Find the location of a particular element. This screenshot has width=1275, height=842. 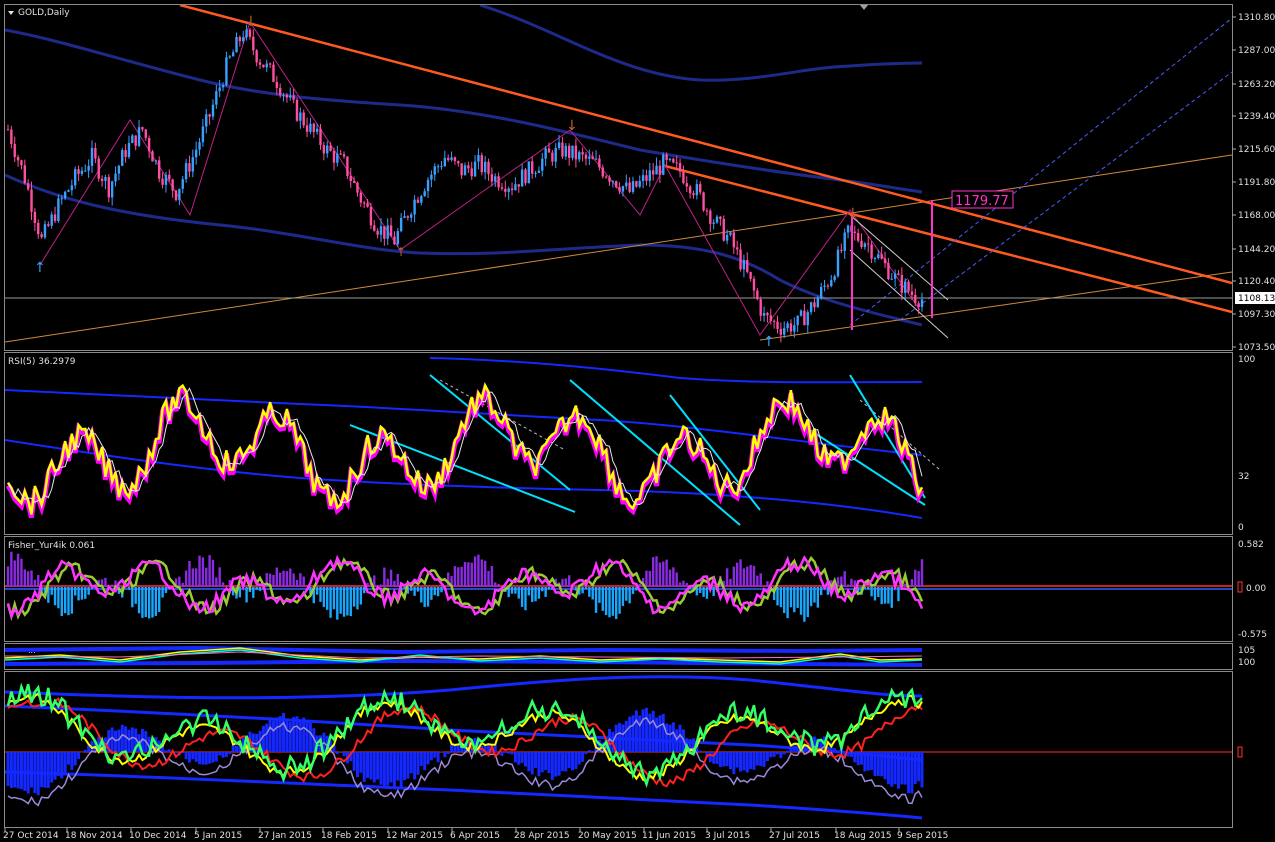

date-tick-label: 3 Jul 2015 is located at coordinates (727, 836).